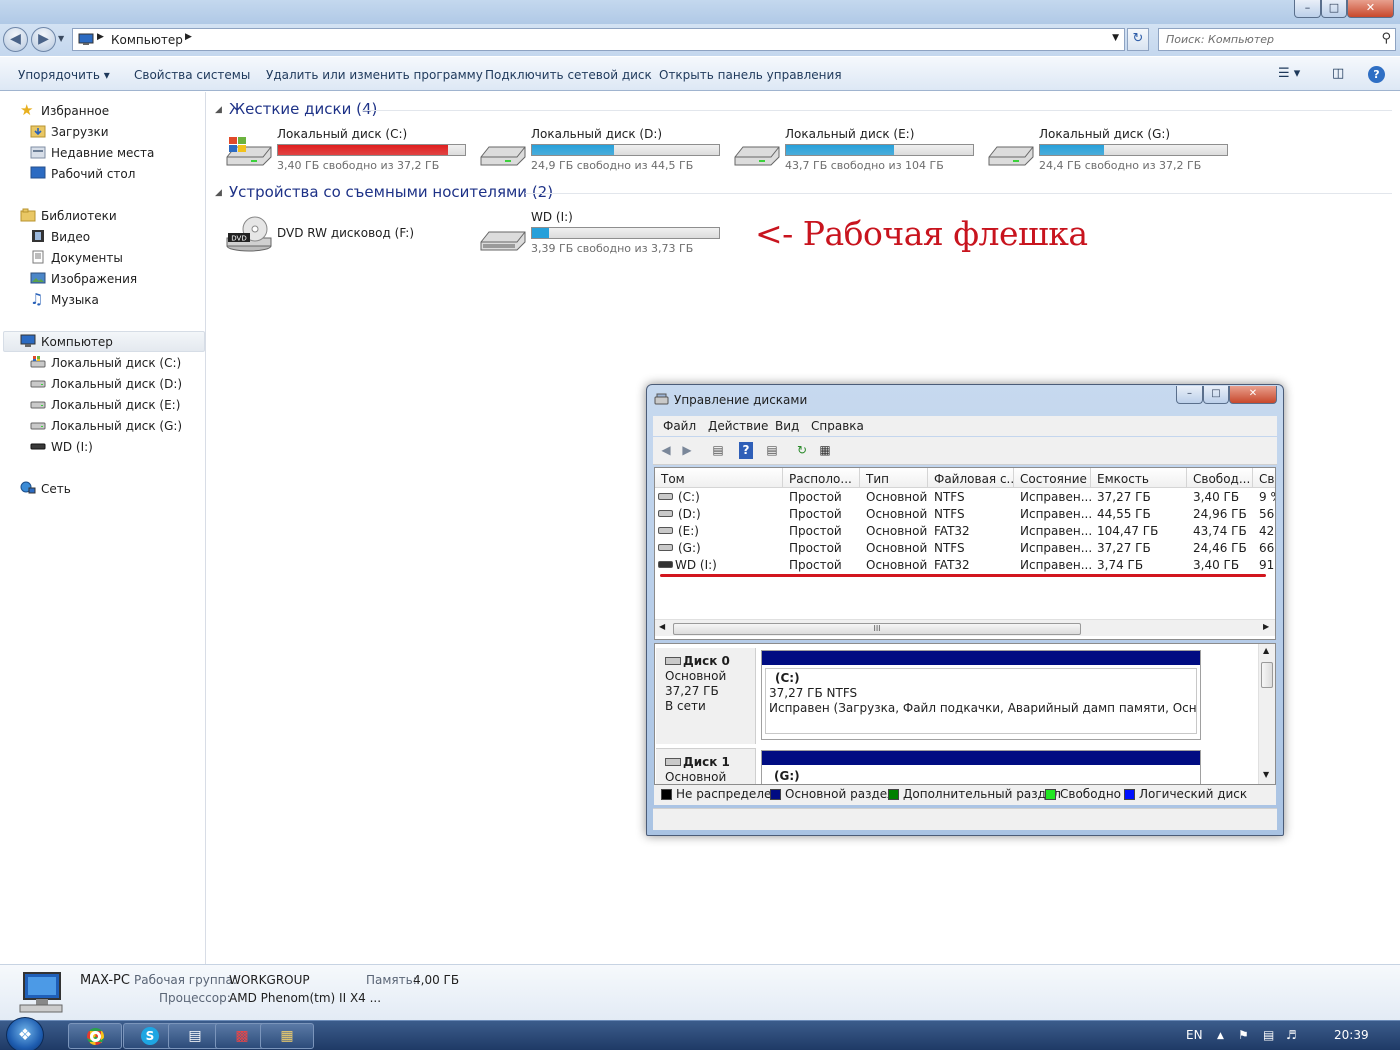  Describe the element at coordinates (1253, 395) in the screenshot. I see `dm-close-button: ✕` at that location.